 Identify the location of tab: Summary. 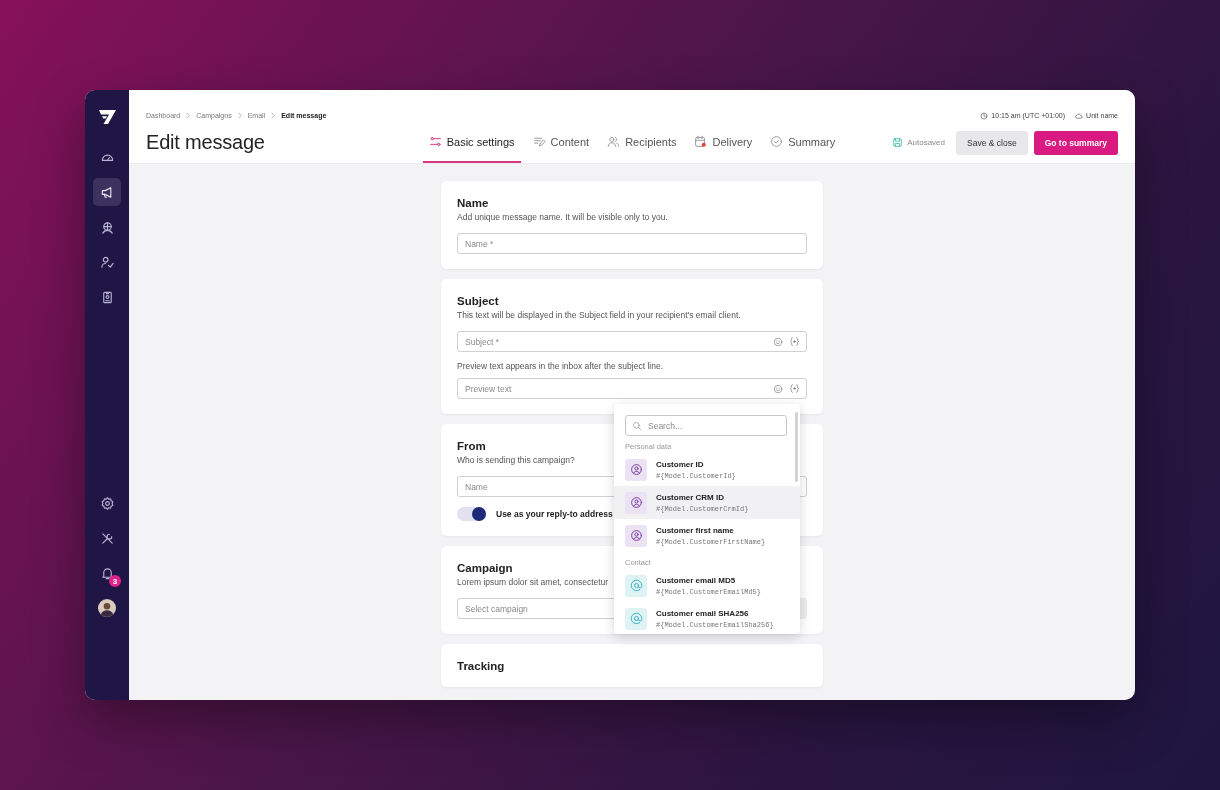
(803, 142).